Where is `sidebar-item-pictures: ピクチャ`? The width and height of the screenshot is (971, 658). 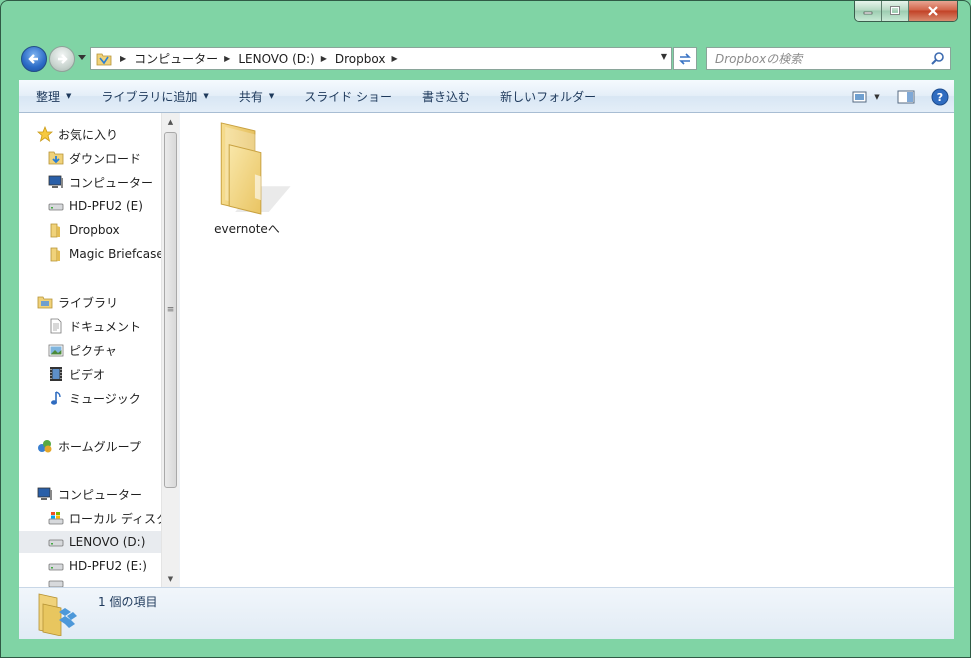 sidebar-item-pictures: ピクチャ is located at coordinates (113, 350).